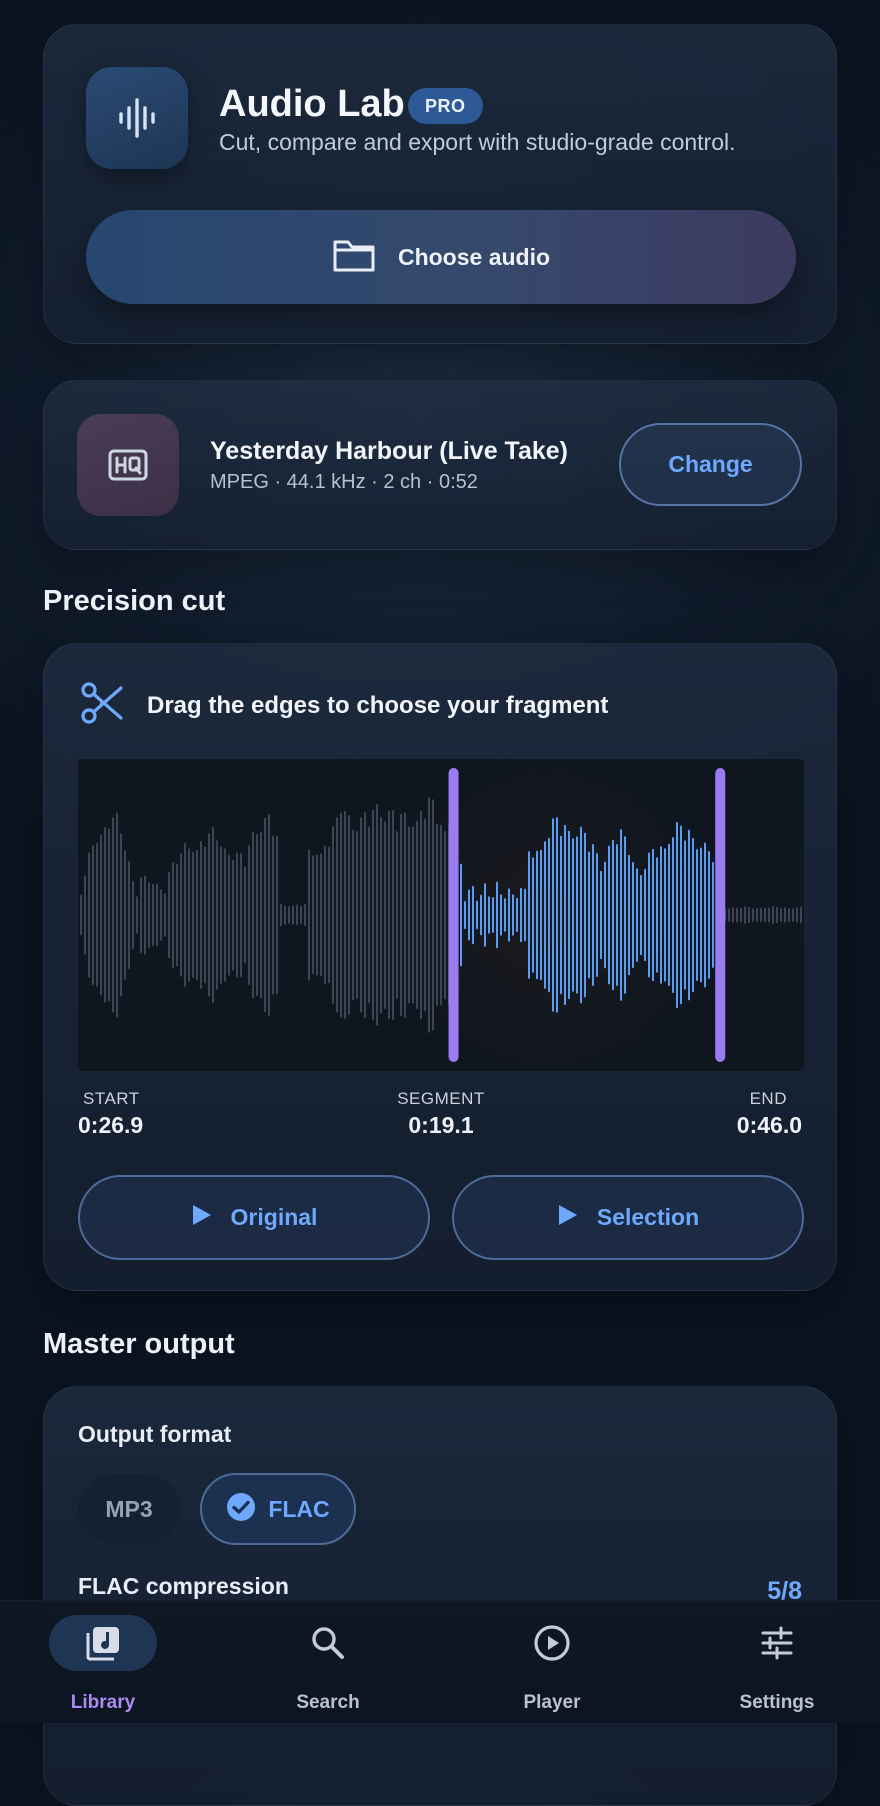 The image size is (880, 1806). I want to click on nav-item-library: Library, so click(103, 1662).